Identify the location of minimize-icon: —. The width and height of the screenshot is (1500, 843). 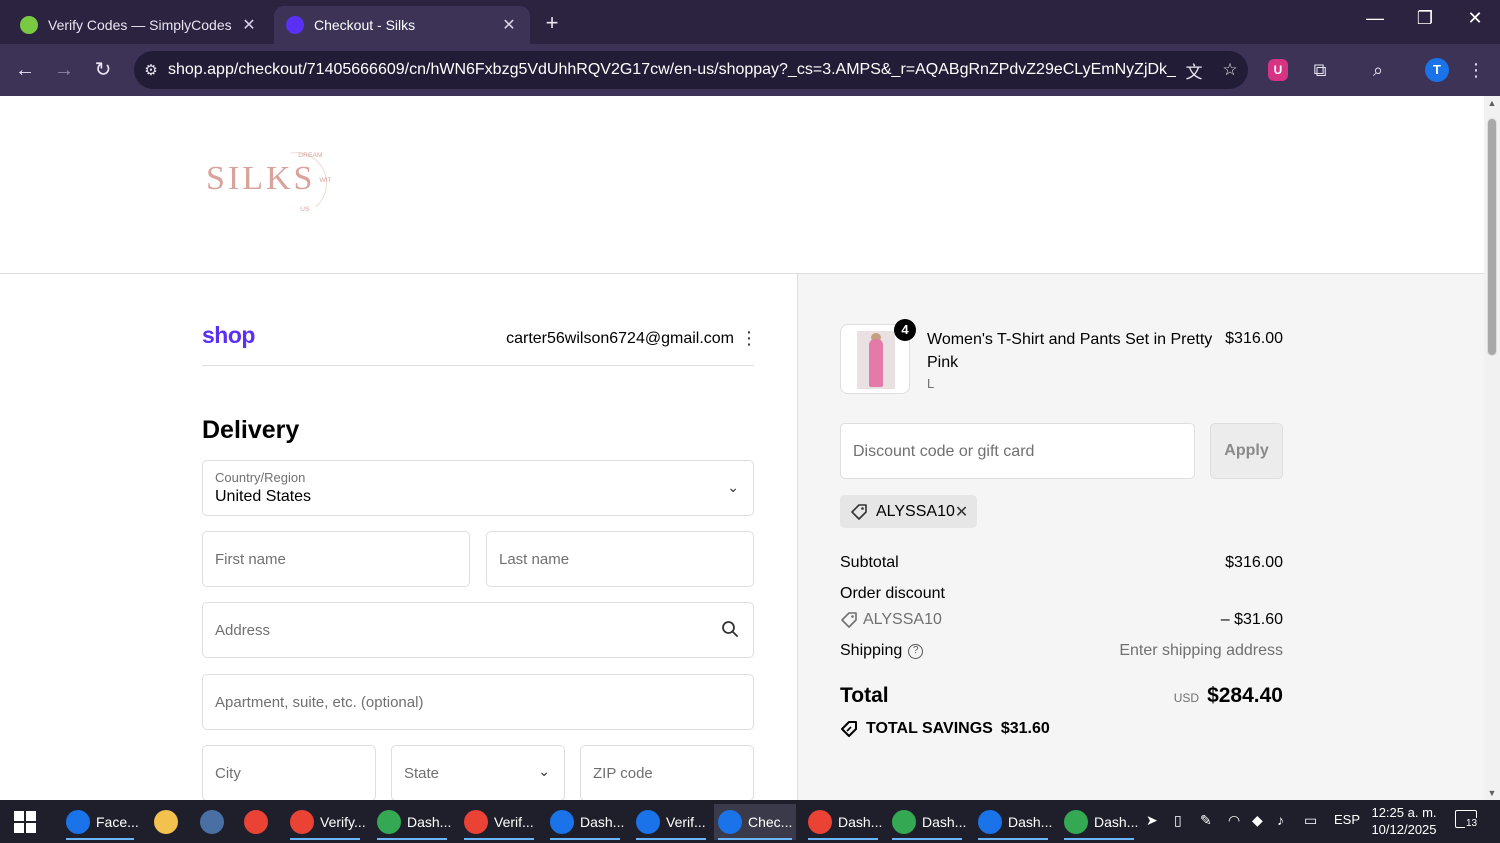
(1375, 18).